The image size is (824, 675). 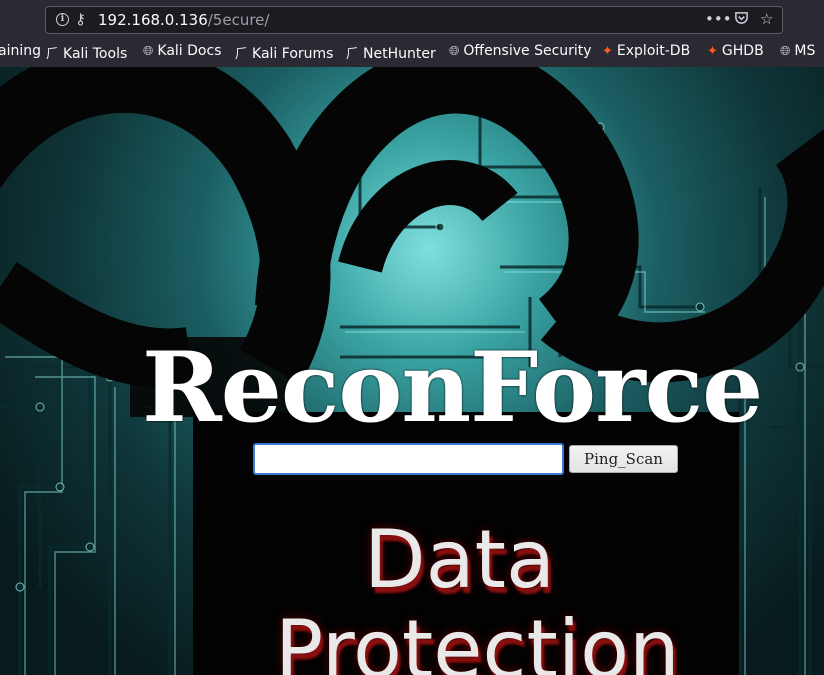 What do you see at coordinates (741, 19) in the screenshot?
I see `pocket-icon` at bounding box center [741, 19].